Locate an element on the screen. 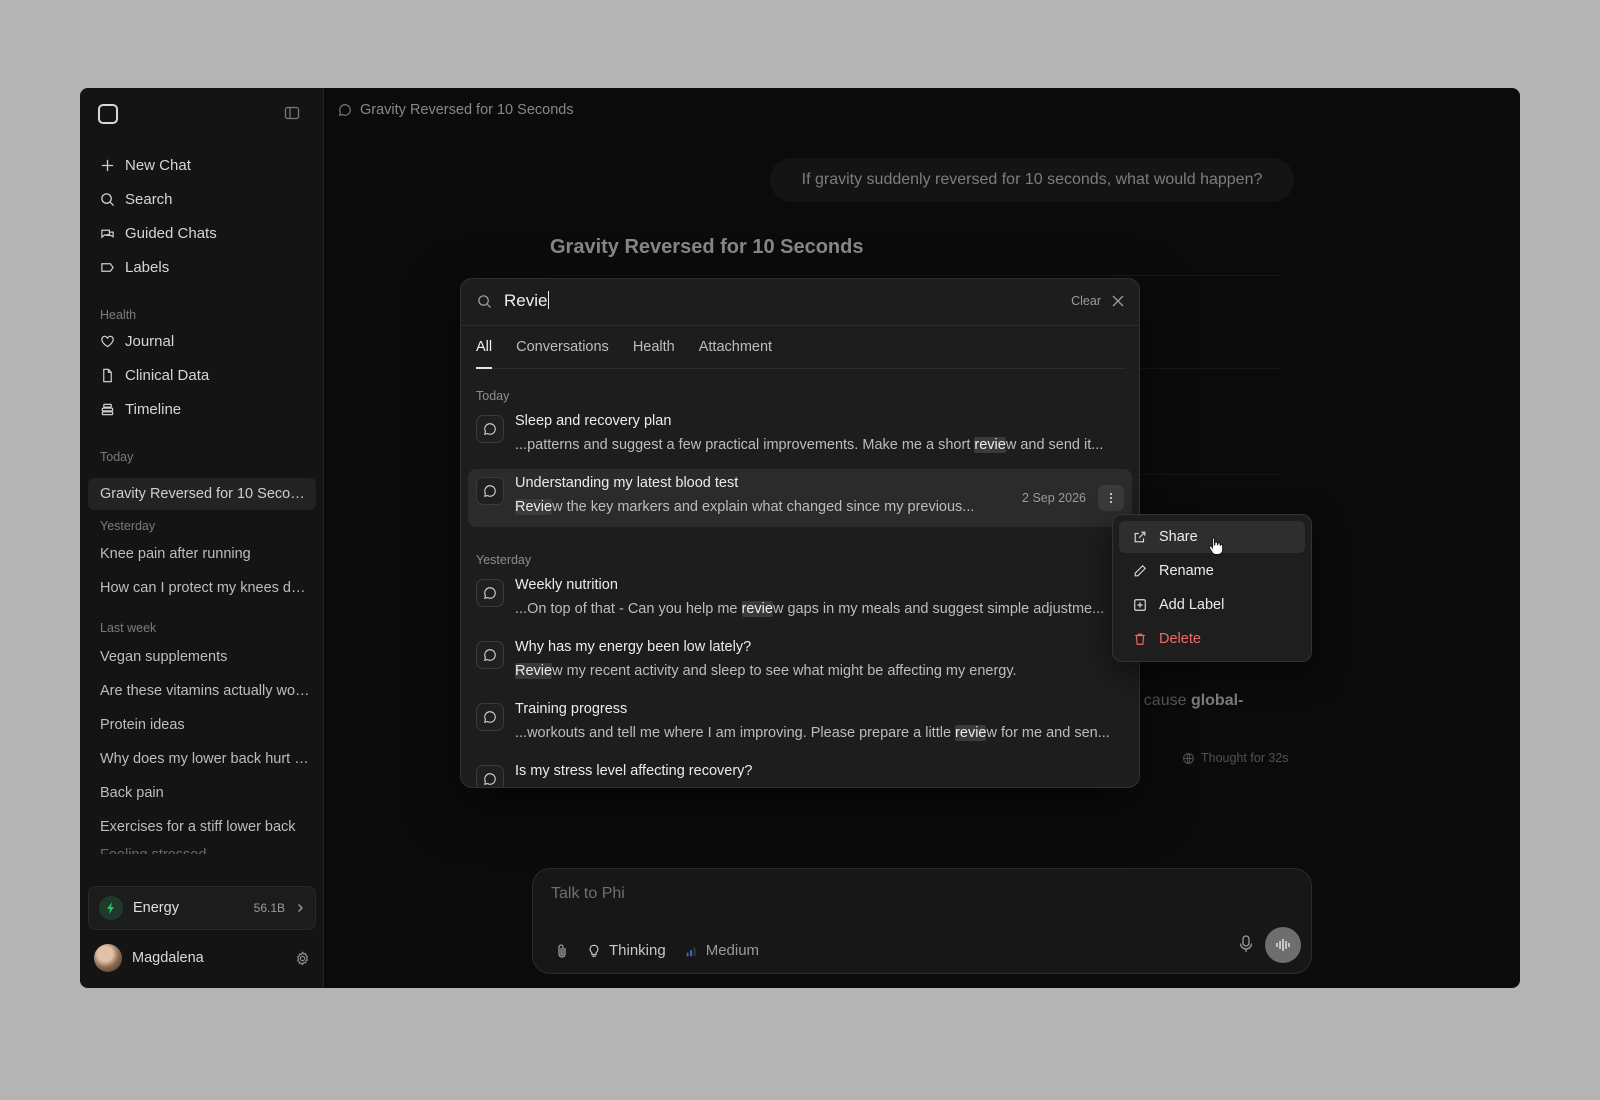 The width and height of the screenshot is (1600, 1100). timeline-label: Timeline is located at coordinates (153, 409).